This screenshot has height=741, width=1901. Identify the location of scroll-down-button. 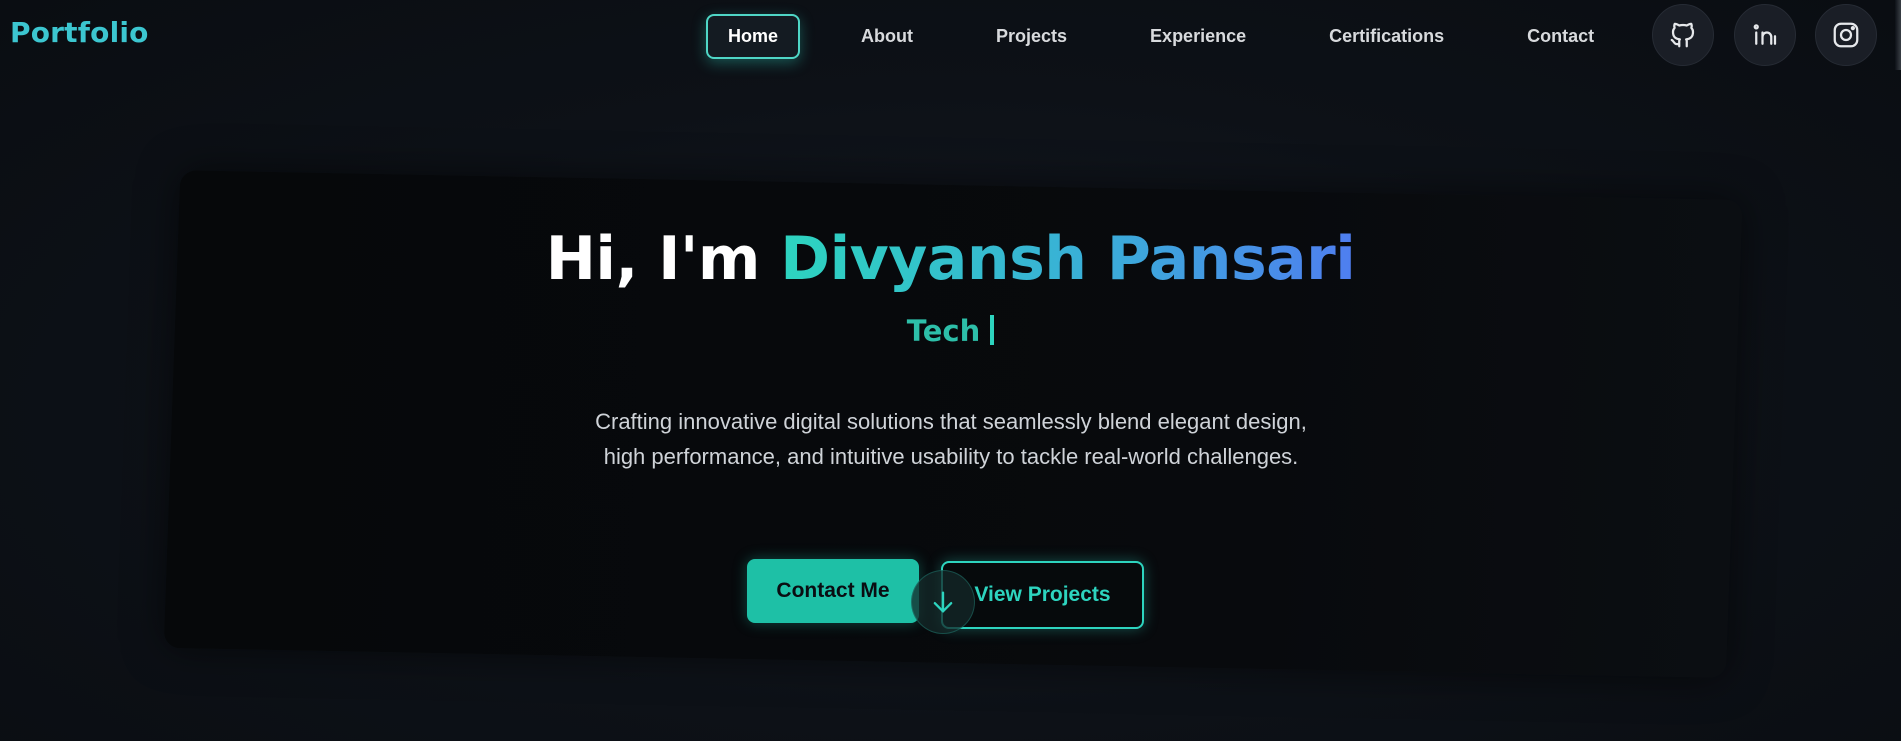
(943, 602).